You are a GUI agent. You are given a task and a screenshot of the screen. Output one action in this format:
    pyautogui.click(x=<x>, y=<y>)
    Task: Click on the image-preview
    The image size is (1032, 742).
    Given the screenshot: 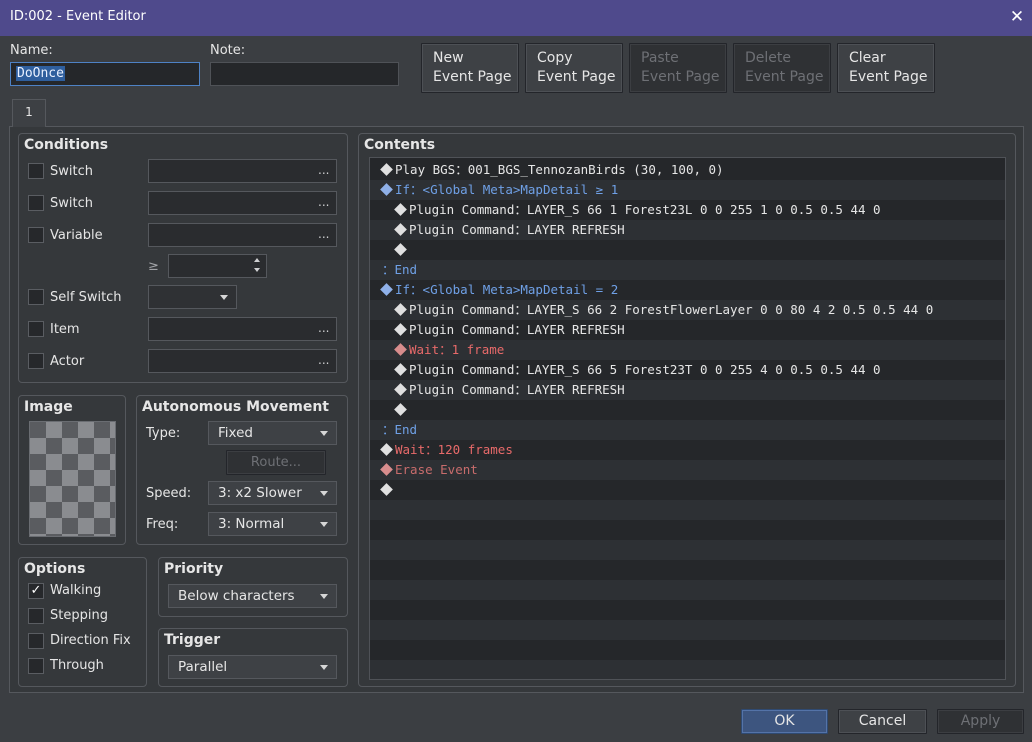 What is the action you would take?
    pyautogui.click(x=72, y=479)
    